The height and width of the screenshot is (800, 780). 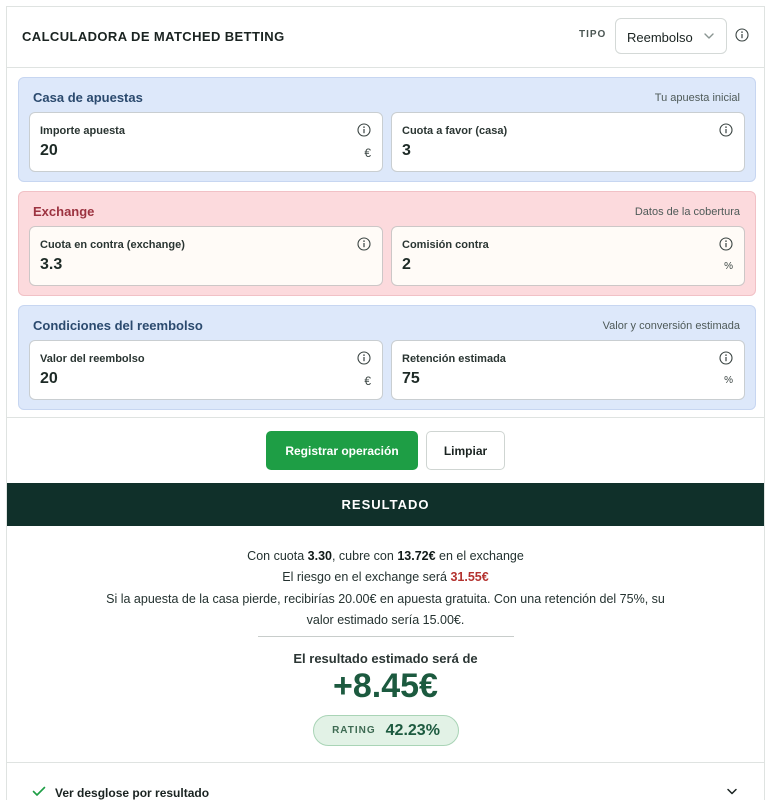 I want to click on valor-reembolso-input: 20, so click(x=49, y=379).